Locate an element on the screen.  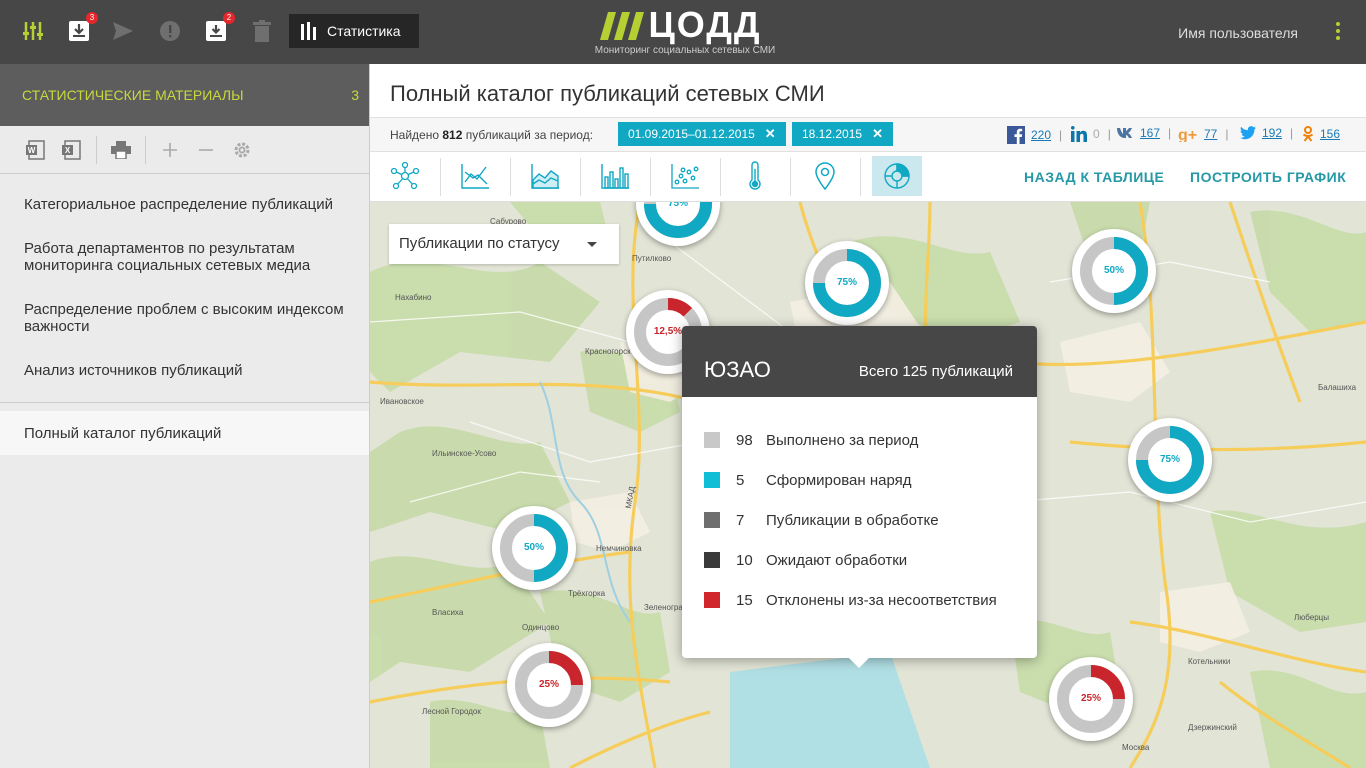
chip-label: 18.12.2015 is located at coordinates (832, 134).